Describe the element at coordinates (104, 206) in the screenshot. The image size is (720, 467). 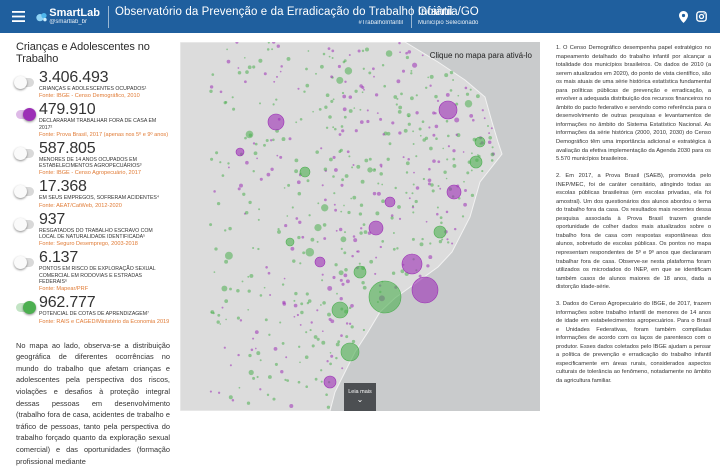
I see `indicator-source: Fonte: AEAT/CatWeb, 2012-2020` at that location.